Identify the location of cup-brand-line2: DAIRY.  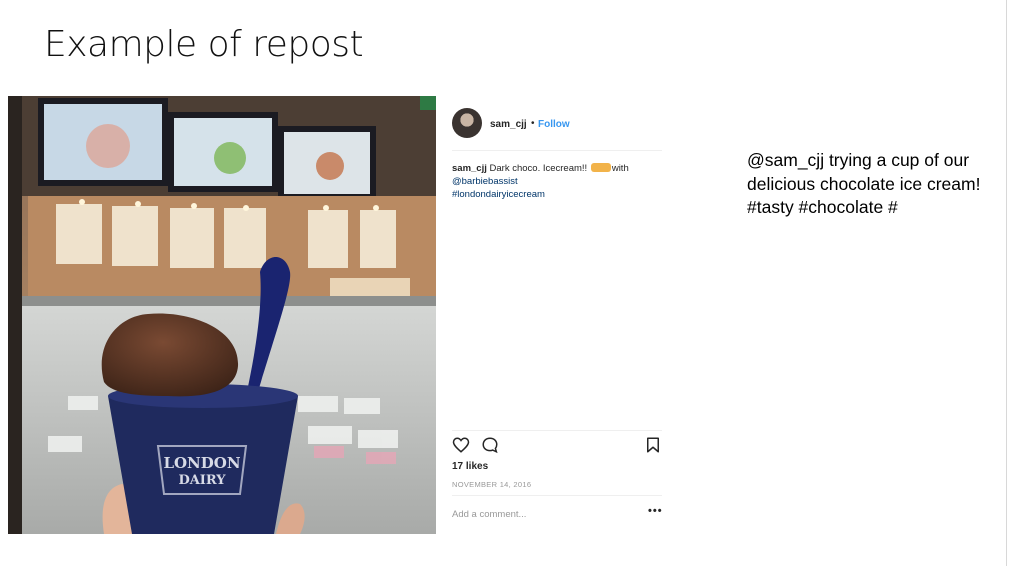
(202, 480).